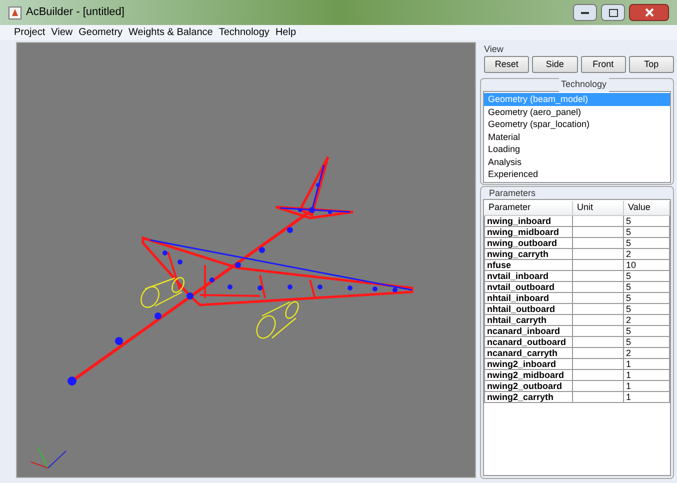 This screenshot has height=483, width=677. I want to click on column-header: Parameter, so click(528, 208).